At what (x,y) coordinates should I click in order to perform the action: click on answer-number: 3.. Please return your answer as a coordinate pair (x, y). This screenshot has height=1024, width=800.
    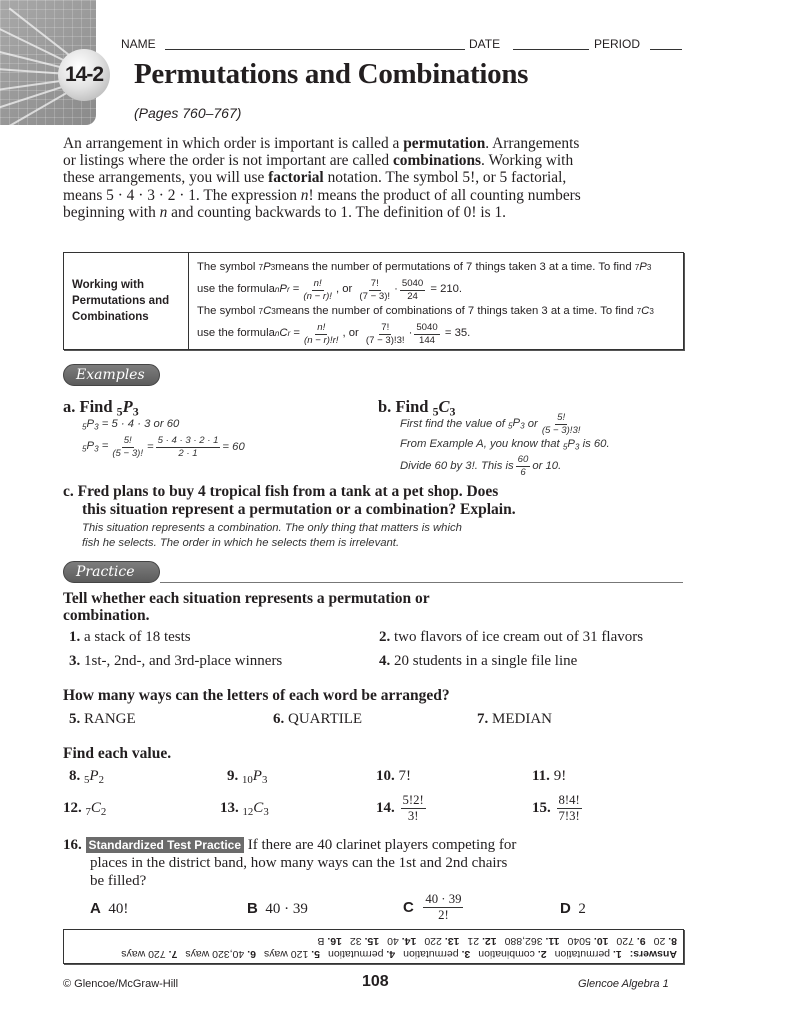
    Looking at the image, I should click on (466, 954).